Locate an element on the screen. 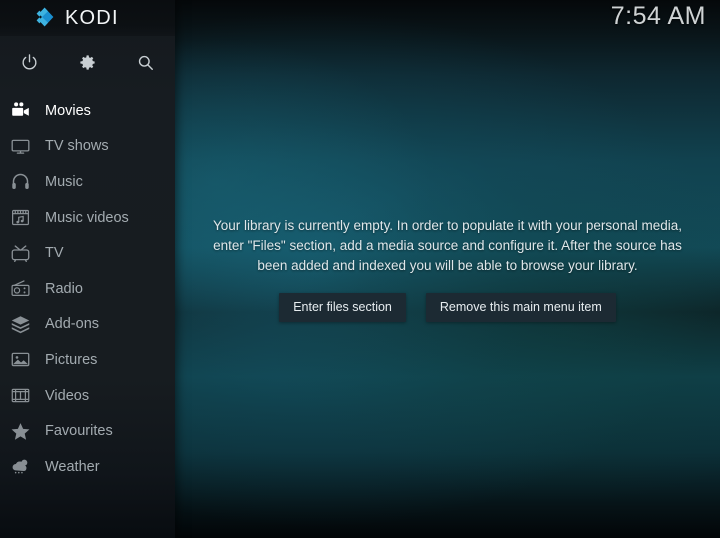 Image resolution: width=720 pixels, height=538 pixels. sidebar-item-label: TV shows is located at coordinates (77, 146).